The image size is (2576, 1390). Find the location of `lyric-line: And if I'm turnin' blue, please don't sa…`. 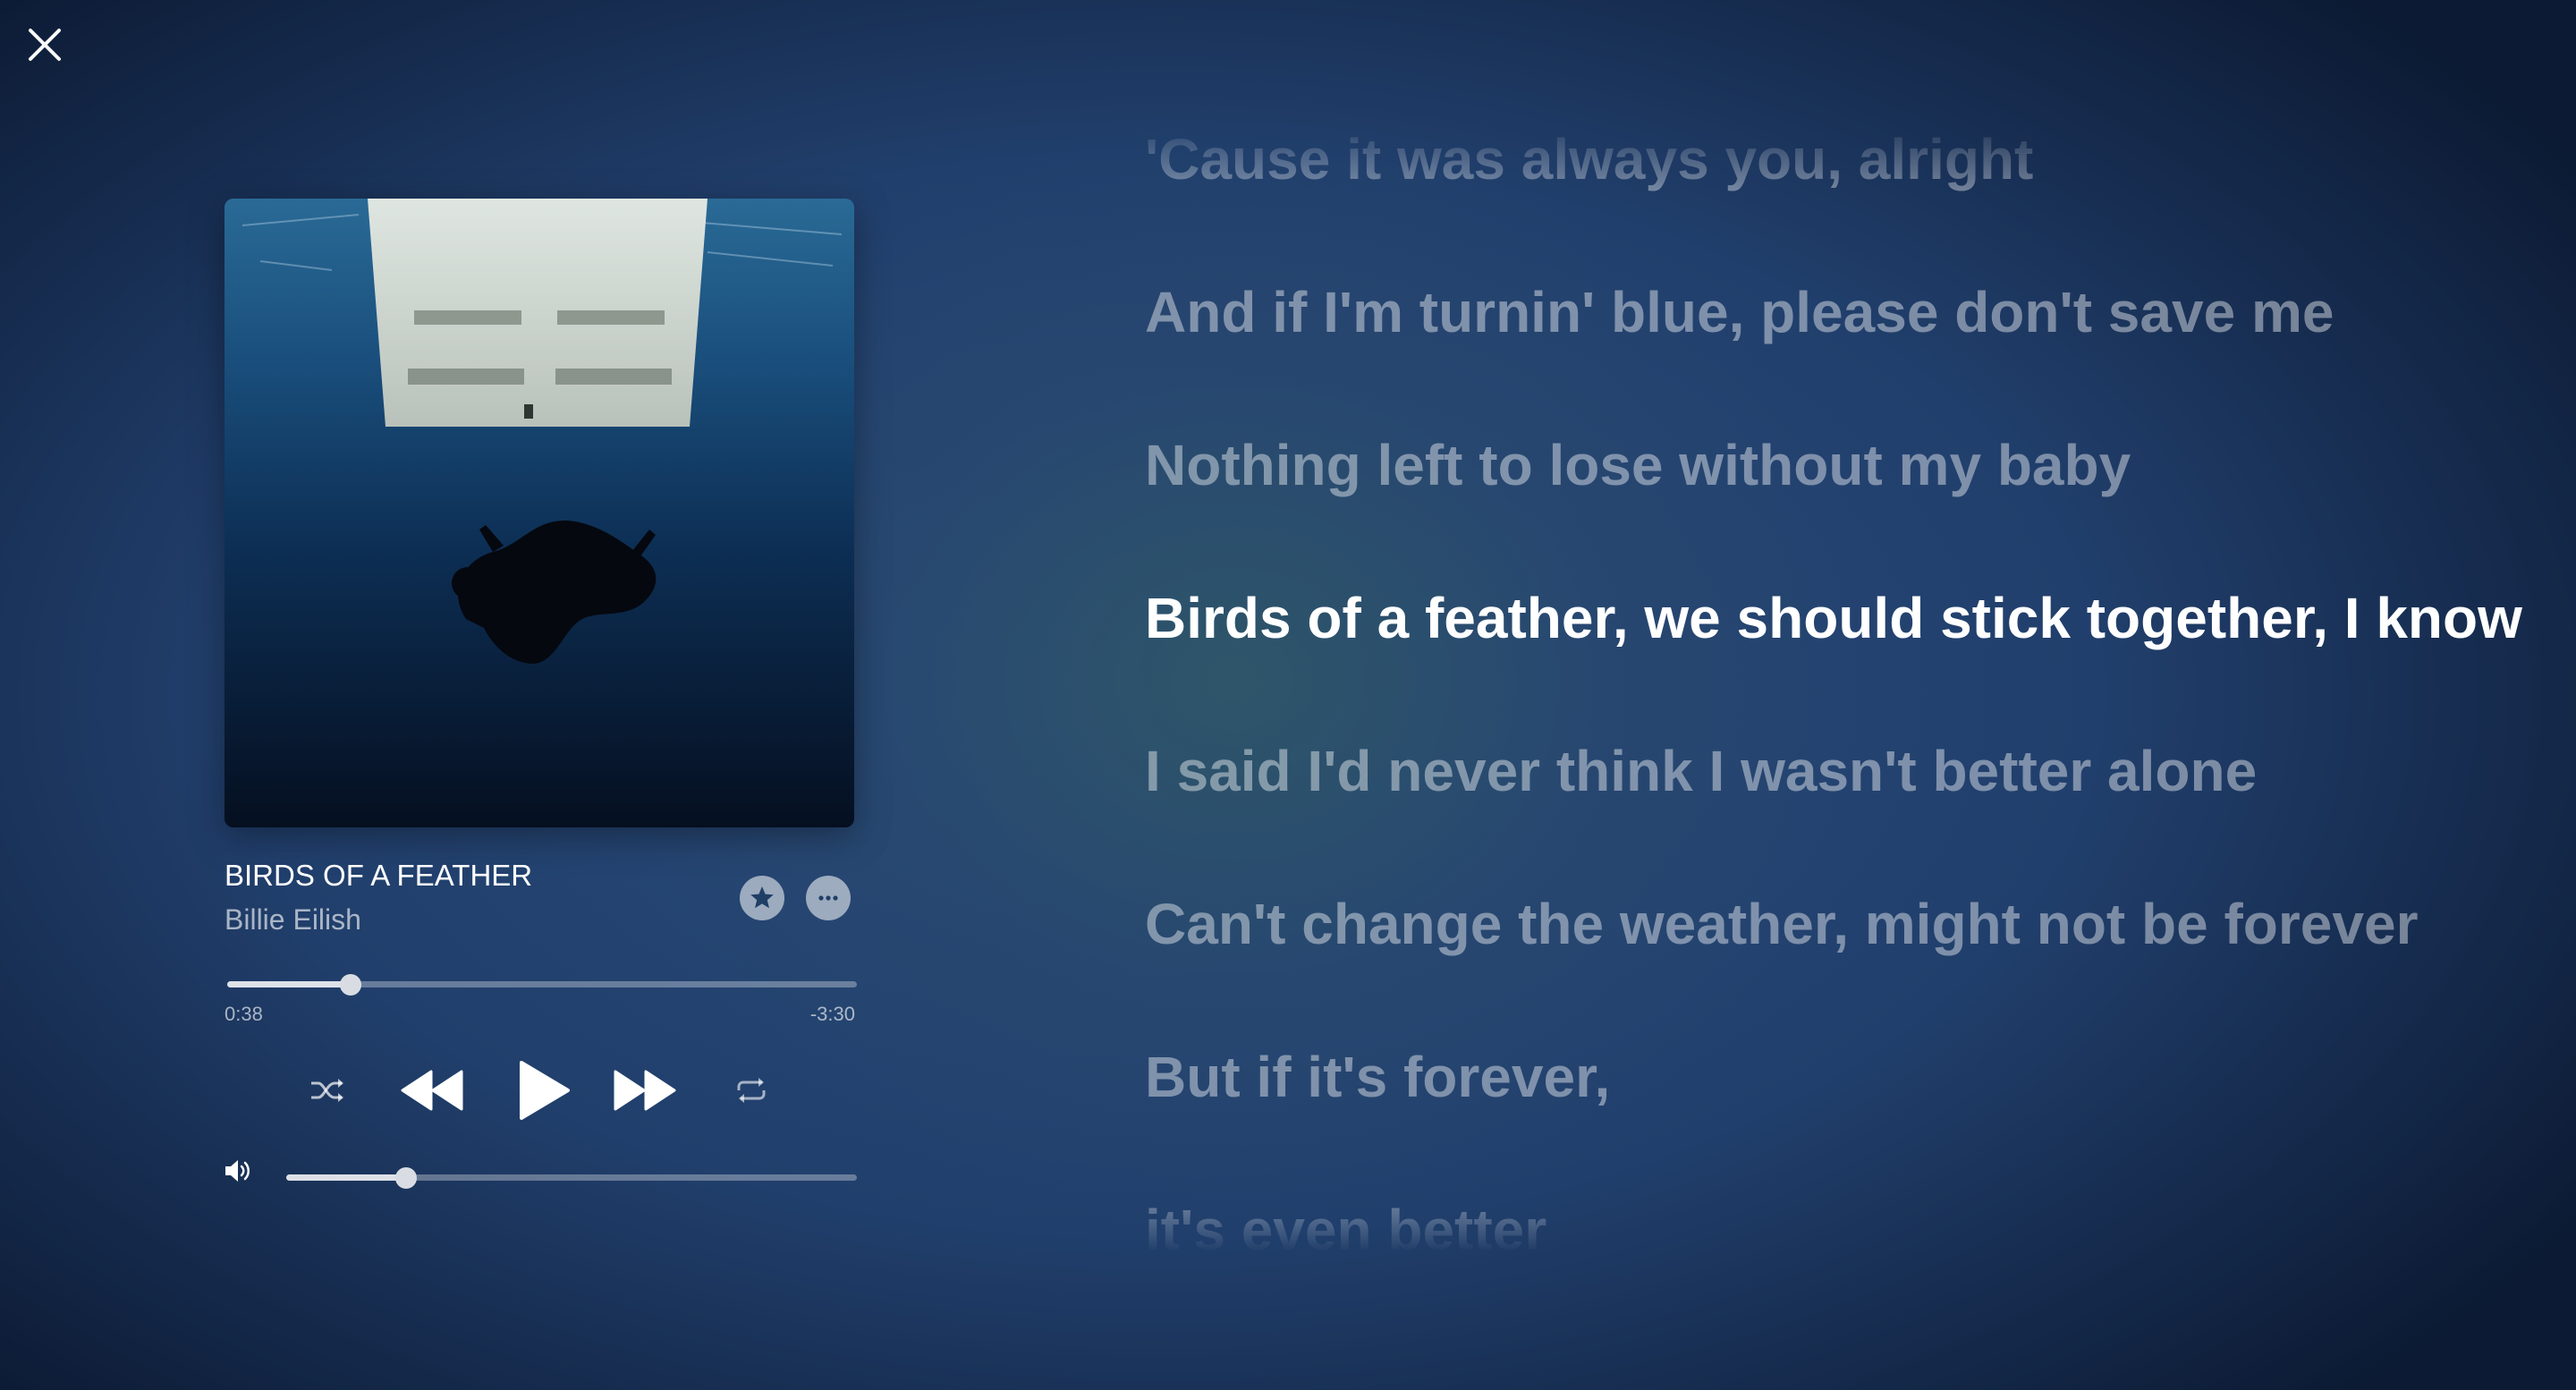

lyric-line: And if I'm turnin' blue, please don't sa… is located at coordinates (1739, 312).